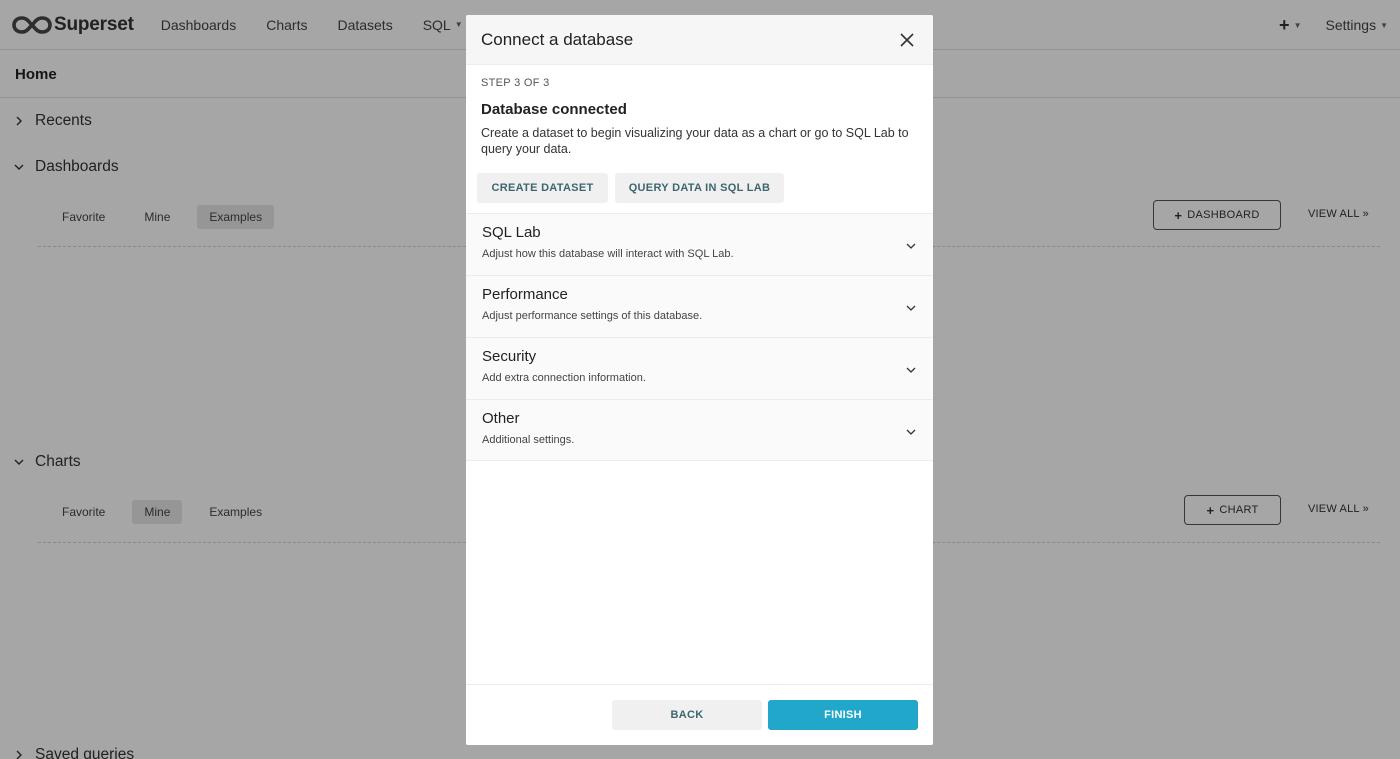 The height and width of the screenshot is (759, 1400). I want to click on panel-other: Other Additional settings., so click(699, 430).